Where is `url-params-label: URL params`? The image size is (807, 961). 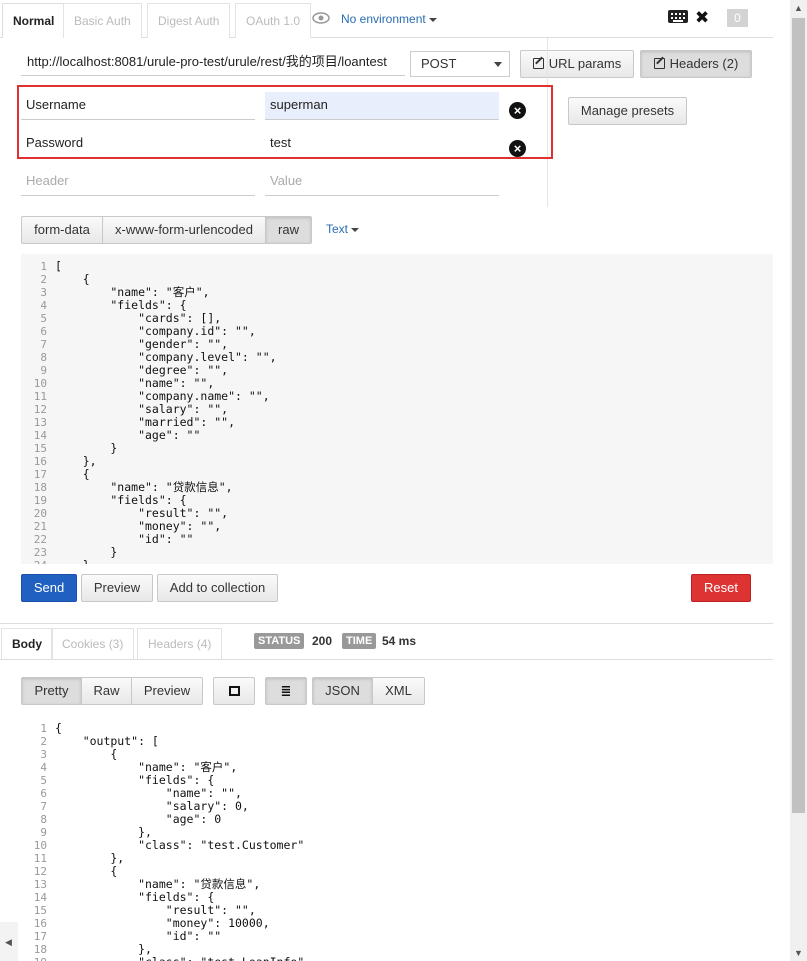
url-params-label: URL params is located at coordinates (585, 63).